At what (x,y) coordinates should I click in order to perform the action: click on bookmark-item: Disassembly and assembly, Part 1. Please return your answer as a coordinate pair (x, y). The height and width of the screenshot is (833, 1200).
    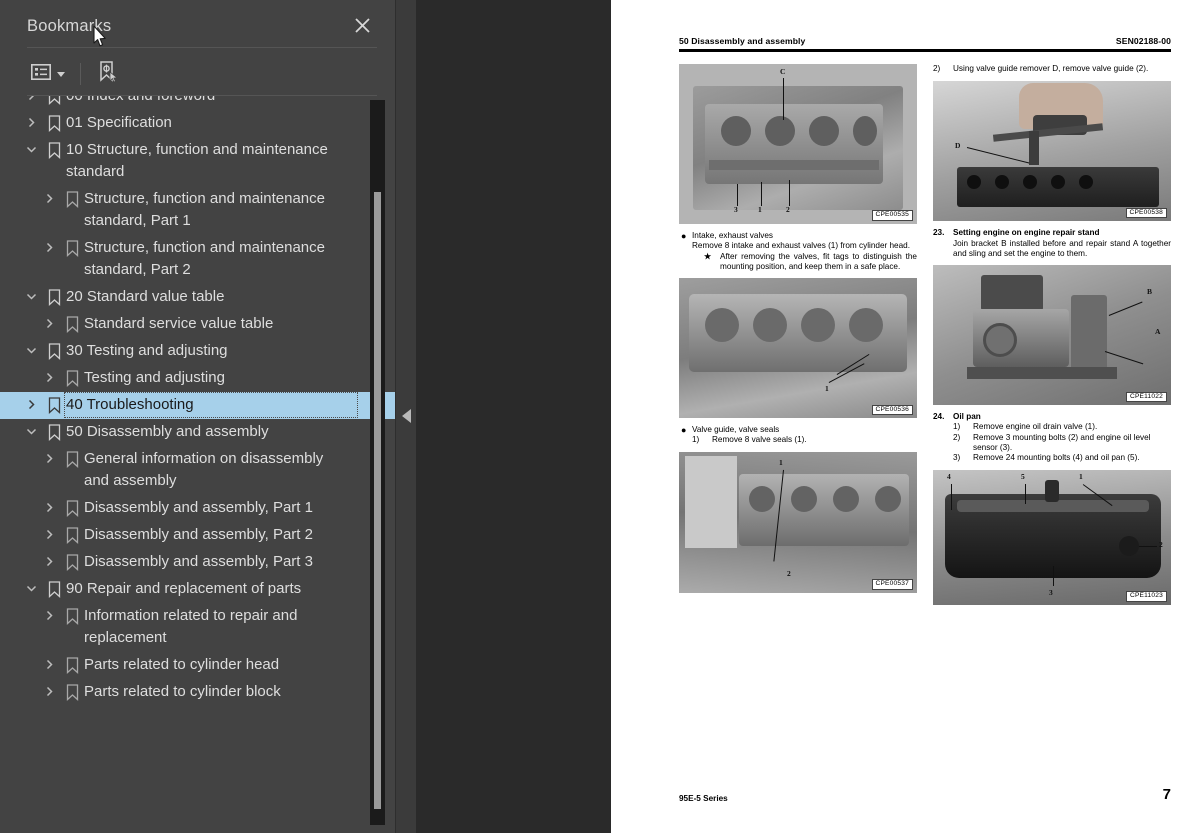
    Looking at the image, I should click on (197, 508).